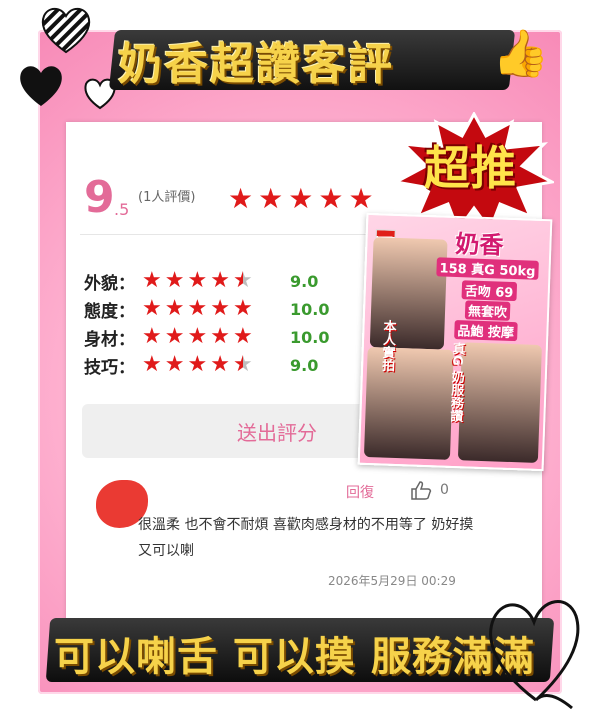 The image size is (600, 720). What do you see at coordinates (456, 382) in the screenshot?
I see `promo-vertical-text: 真G 奶服務讚` at bounding box center [456, 382].